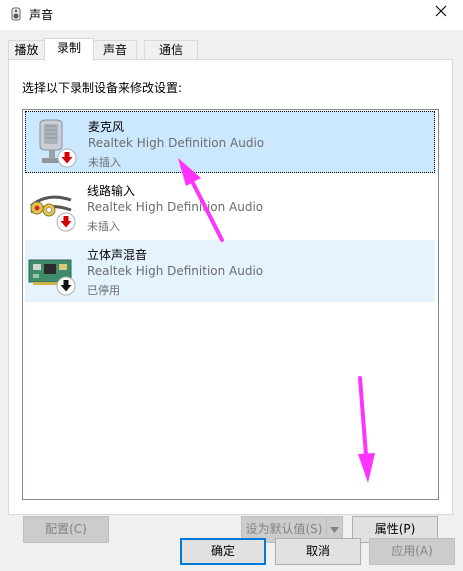 The image size is (463, 571). What do you see at coordinates (103, 290) in the screenshot?
I see `device-status: 已停用` at bounding box center [103, 290].